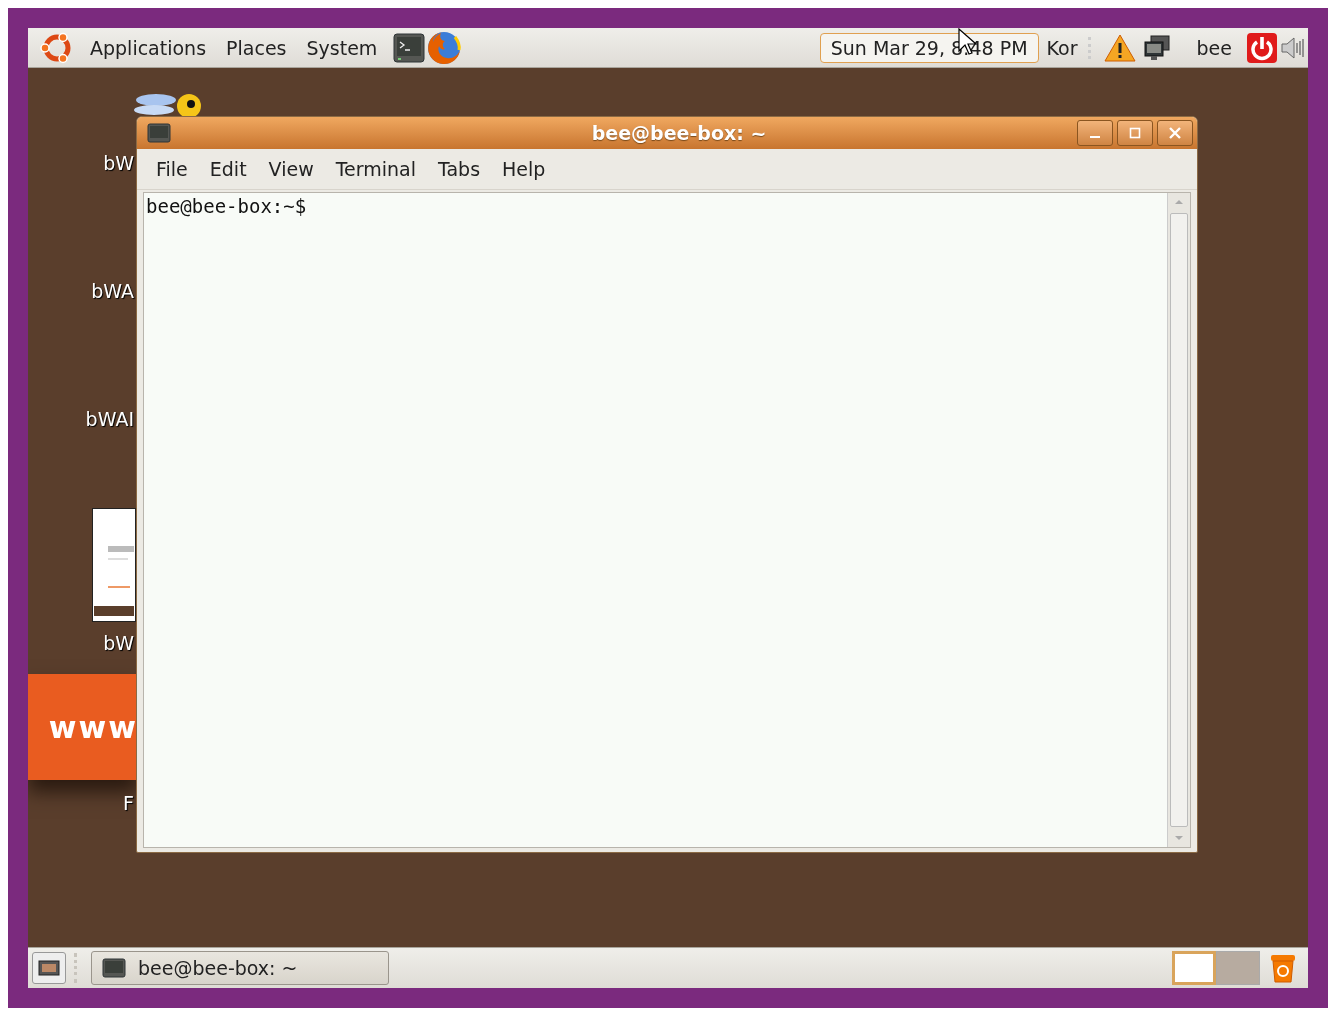 The height and width of the screenshot is (1021, 1341). I want to click on panel-menu: Places, so click(256, 47).